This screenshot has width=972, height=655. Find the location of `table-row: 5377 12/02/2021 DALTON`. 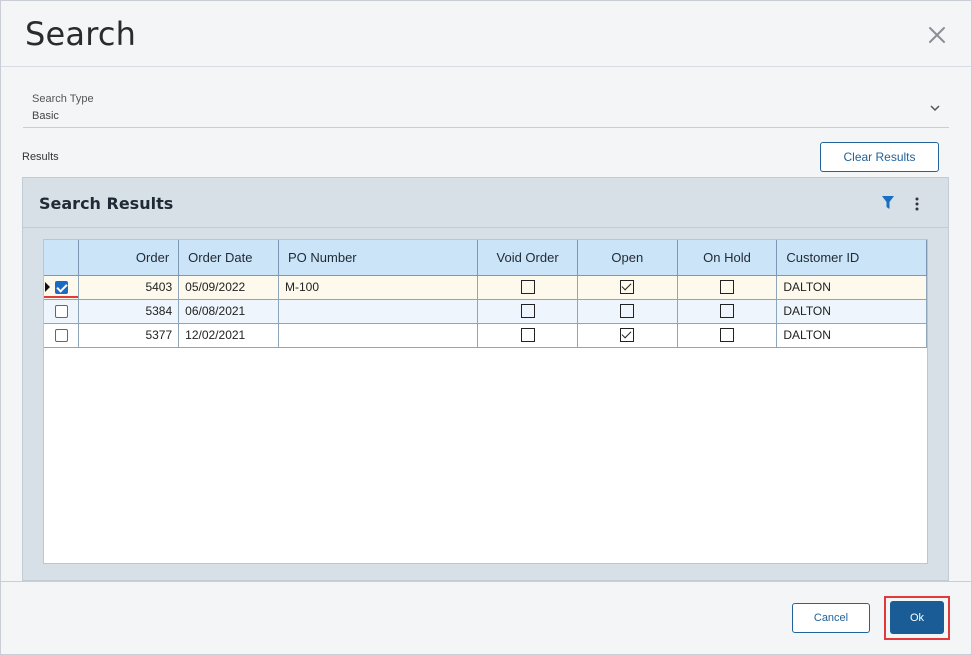

table-row: 5377 12/02/2021 DALTON is located at coordinates (485, 335).